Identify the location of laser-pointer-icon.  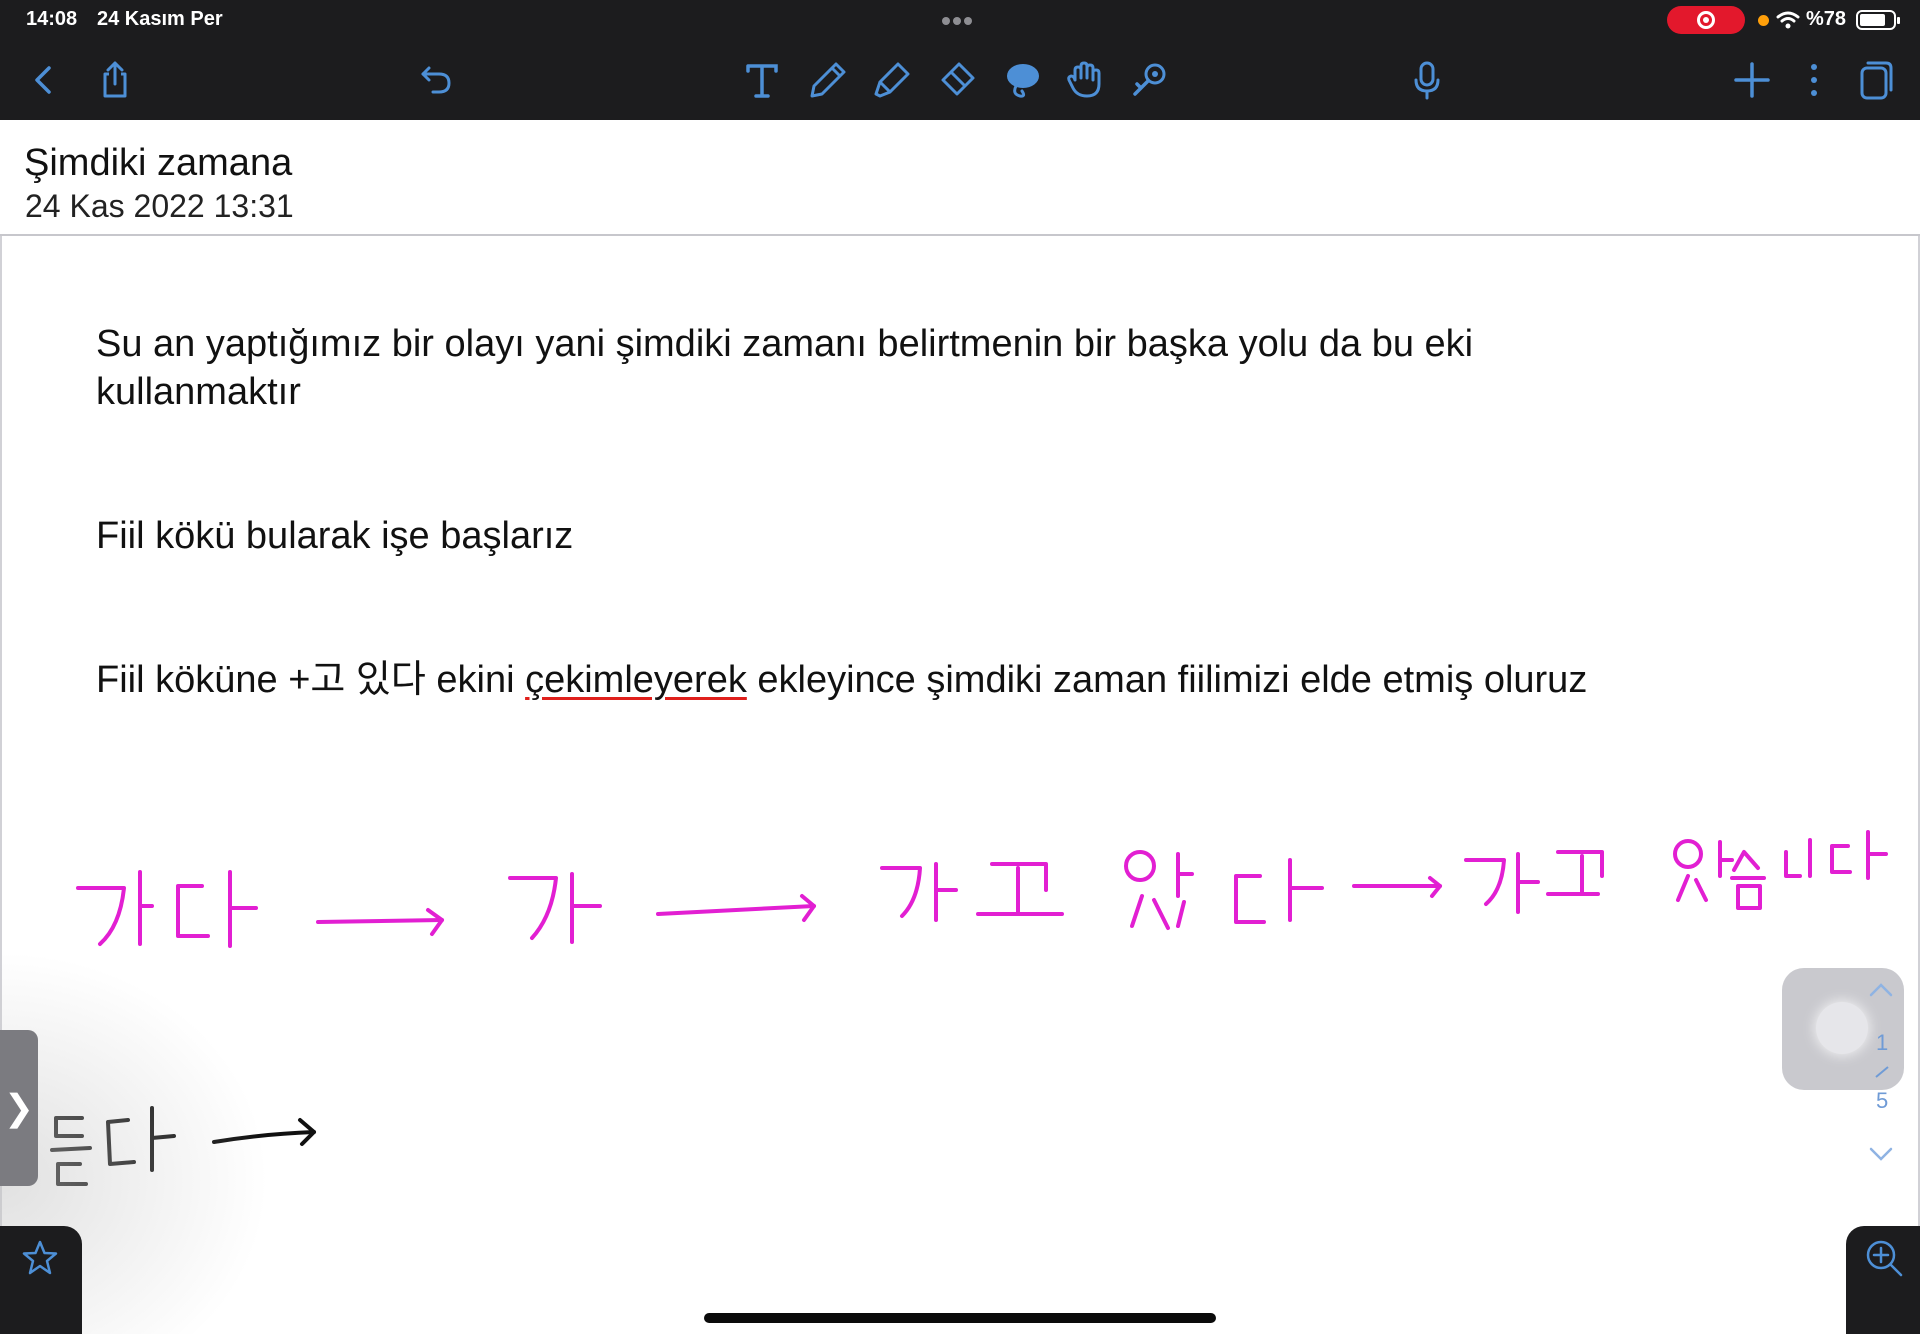
(1149, 80).